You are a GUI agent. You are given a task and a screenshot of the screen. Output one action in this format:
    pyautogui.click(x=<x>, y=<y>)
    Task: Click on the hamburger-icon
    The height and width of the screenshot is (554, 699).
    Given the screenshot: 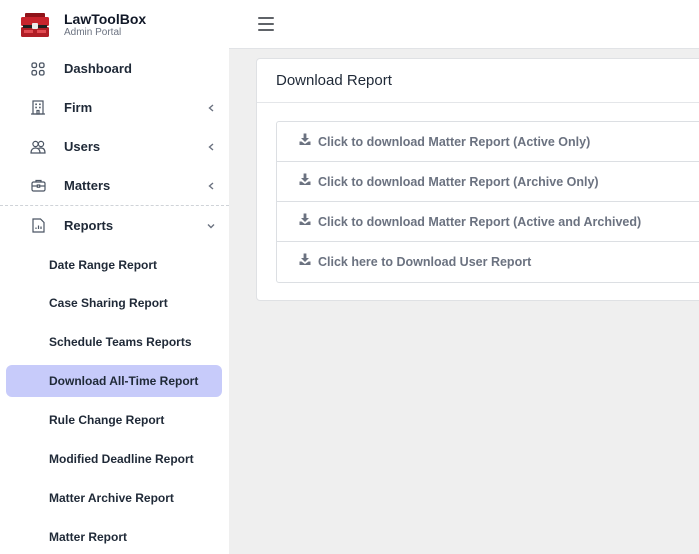 What is the action you would take?
    pyautogui.click(x=266, y=24)
    